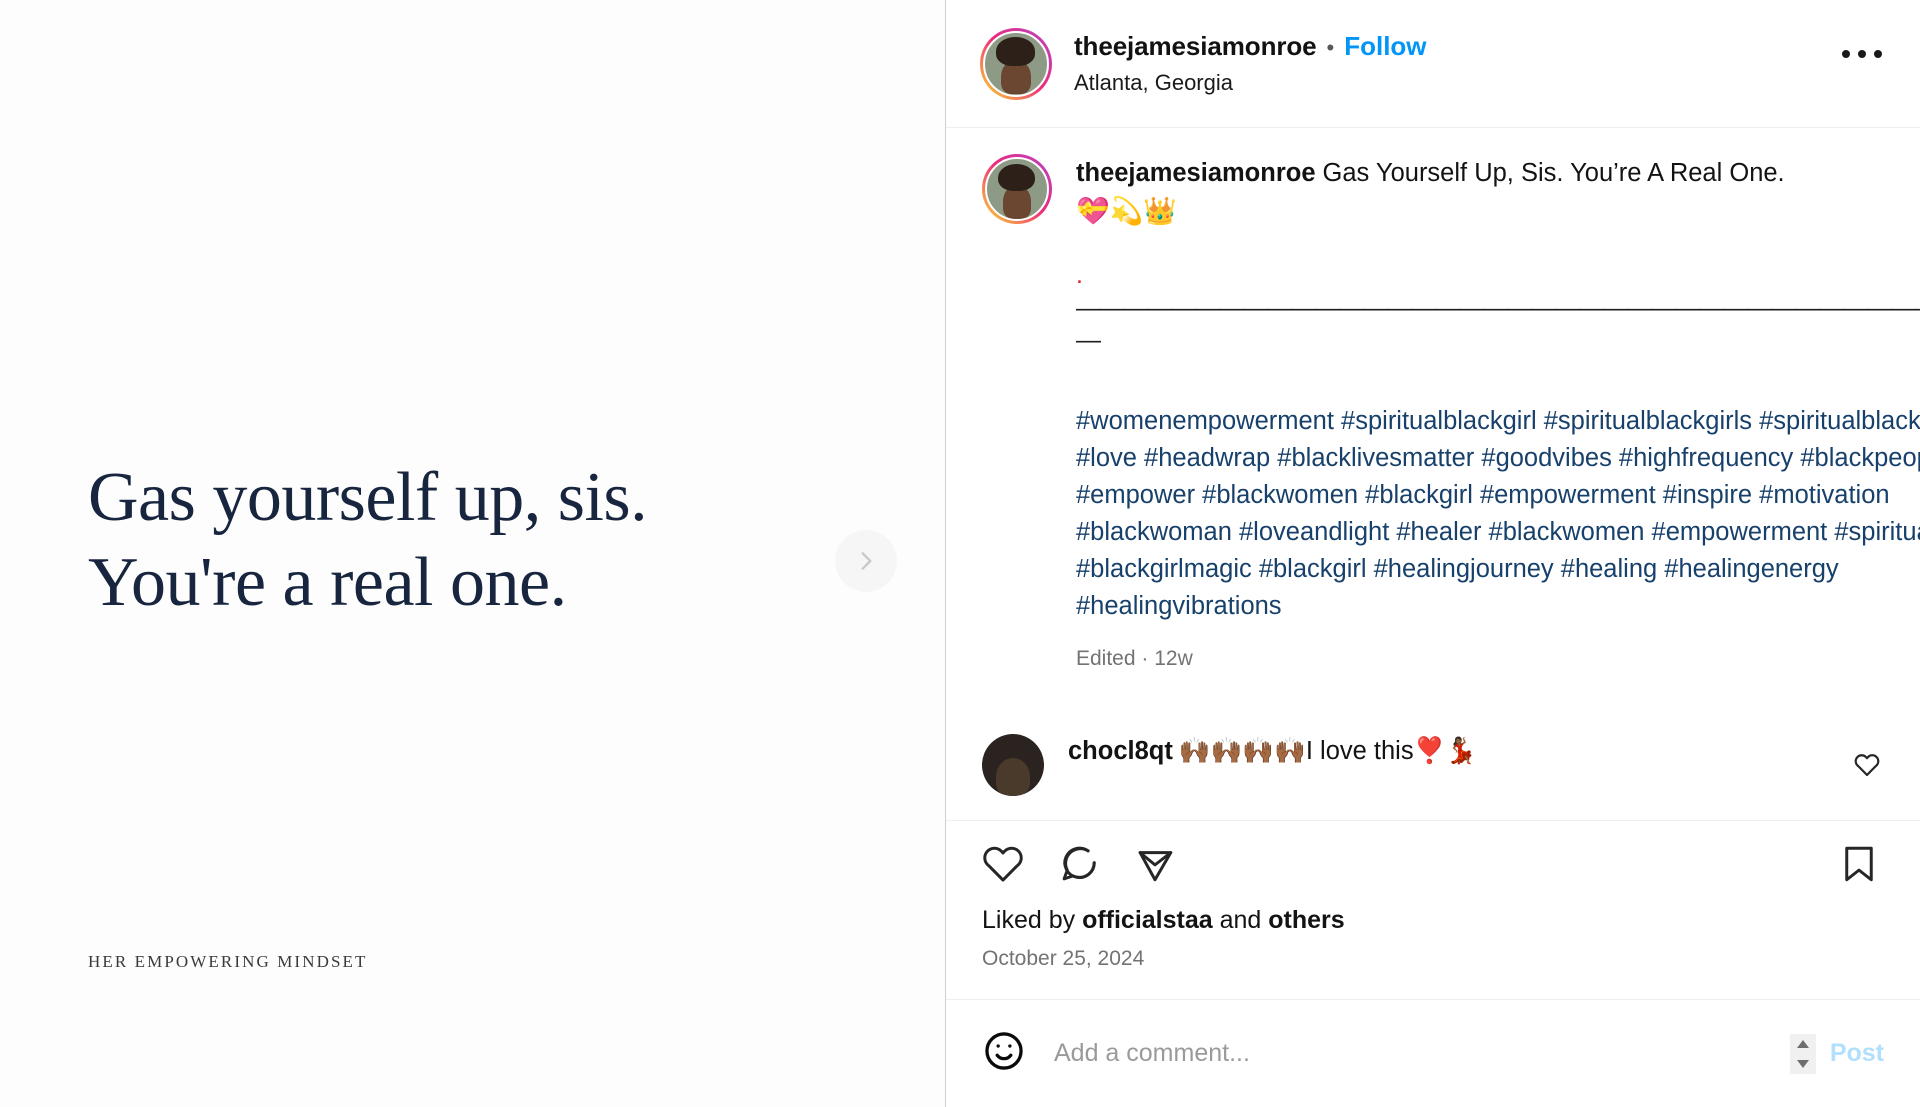 The width and height of the screenshot is (1920, 1107). Describe the element at coordinates (1240, 920) in the screenshot. I see `liked-by-middle: and` at that location.